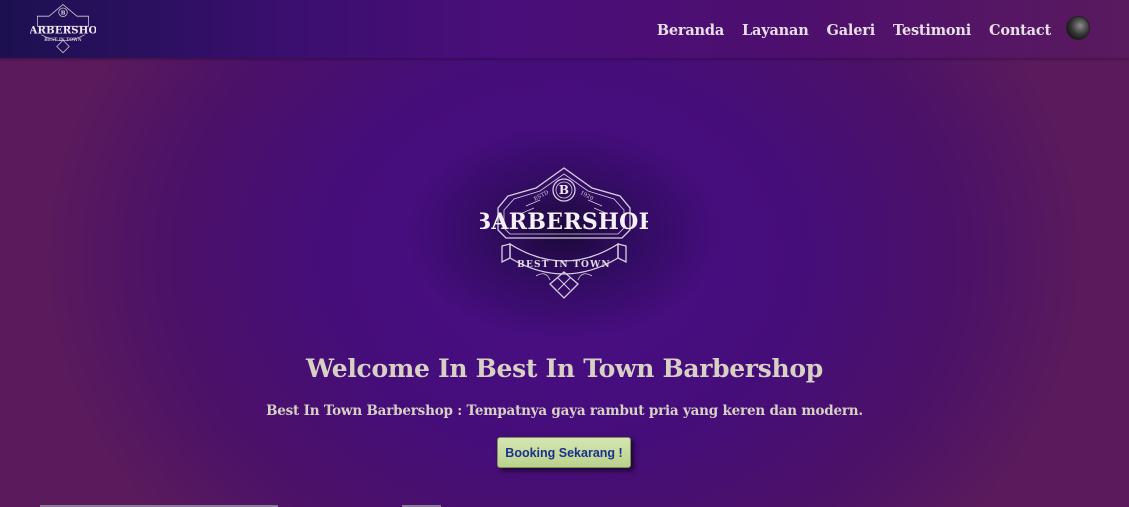 Image resolution: width=1129 pixels, height=507 pixels. I want to click on hero-title: Welcome In Best In Town Barbershop, so click(564, 368).